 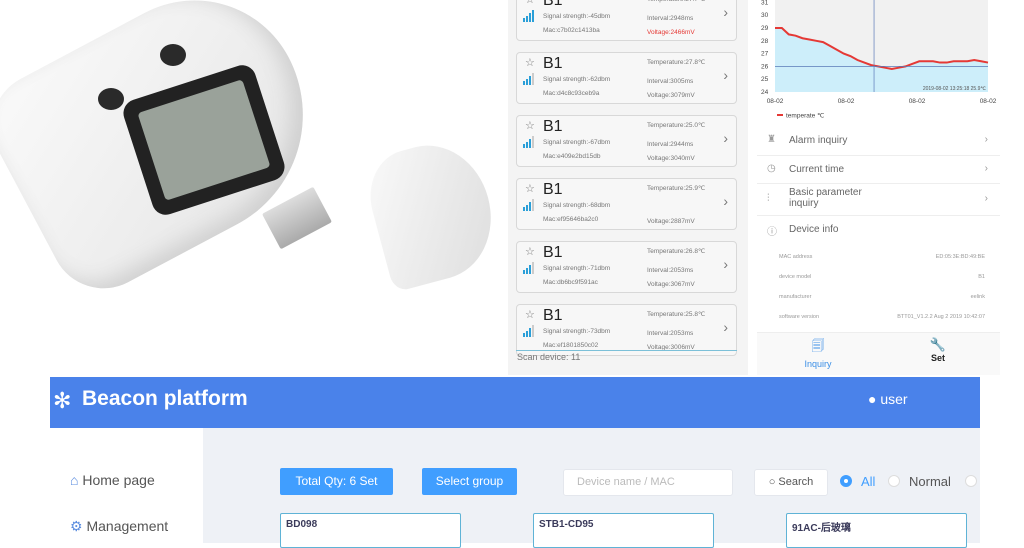 I want to click on menu-item: ⫶ Basic parameter inquiry ›, so click(x=878, y=200).